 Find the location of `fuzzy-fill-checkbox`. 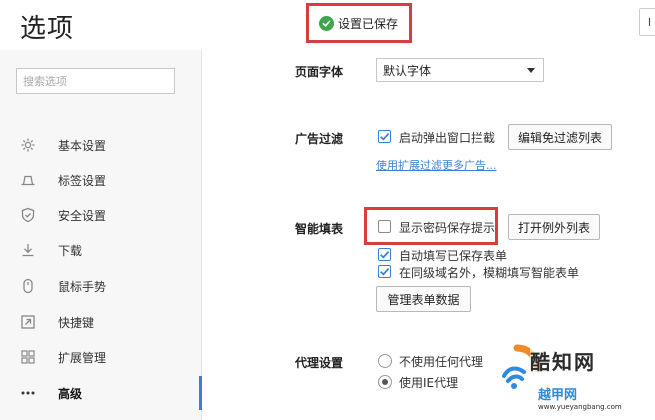

fuzzy-fill-checkbox is located at coordinates (384, 271).